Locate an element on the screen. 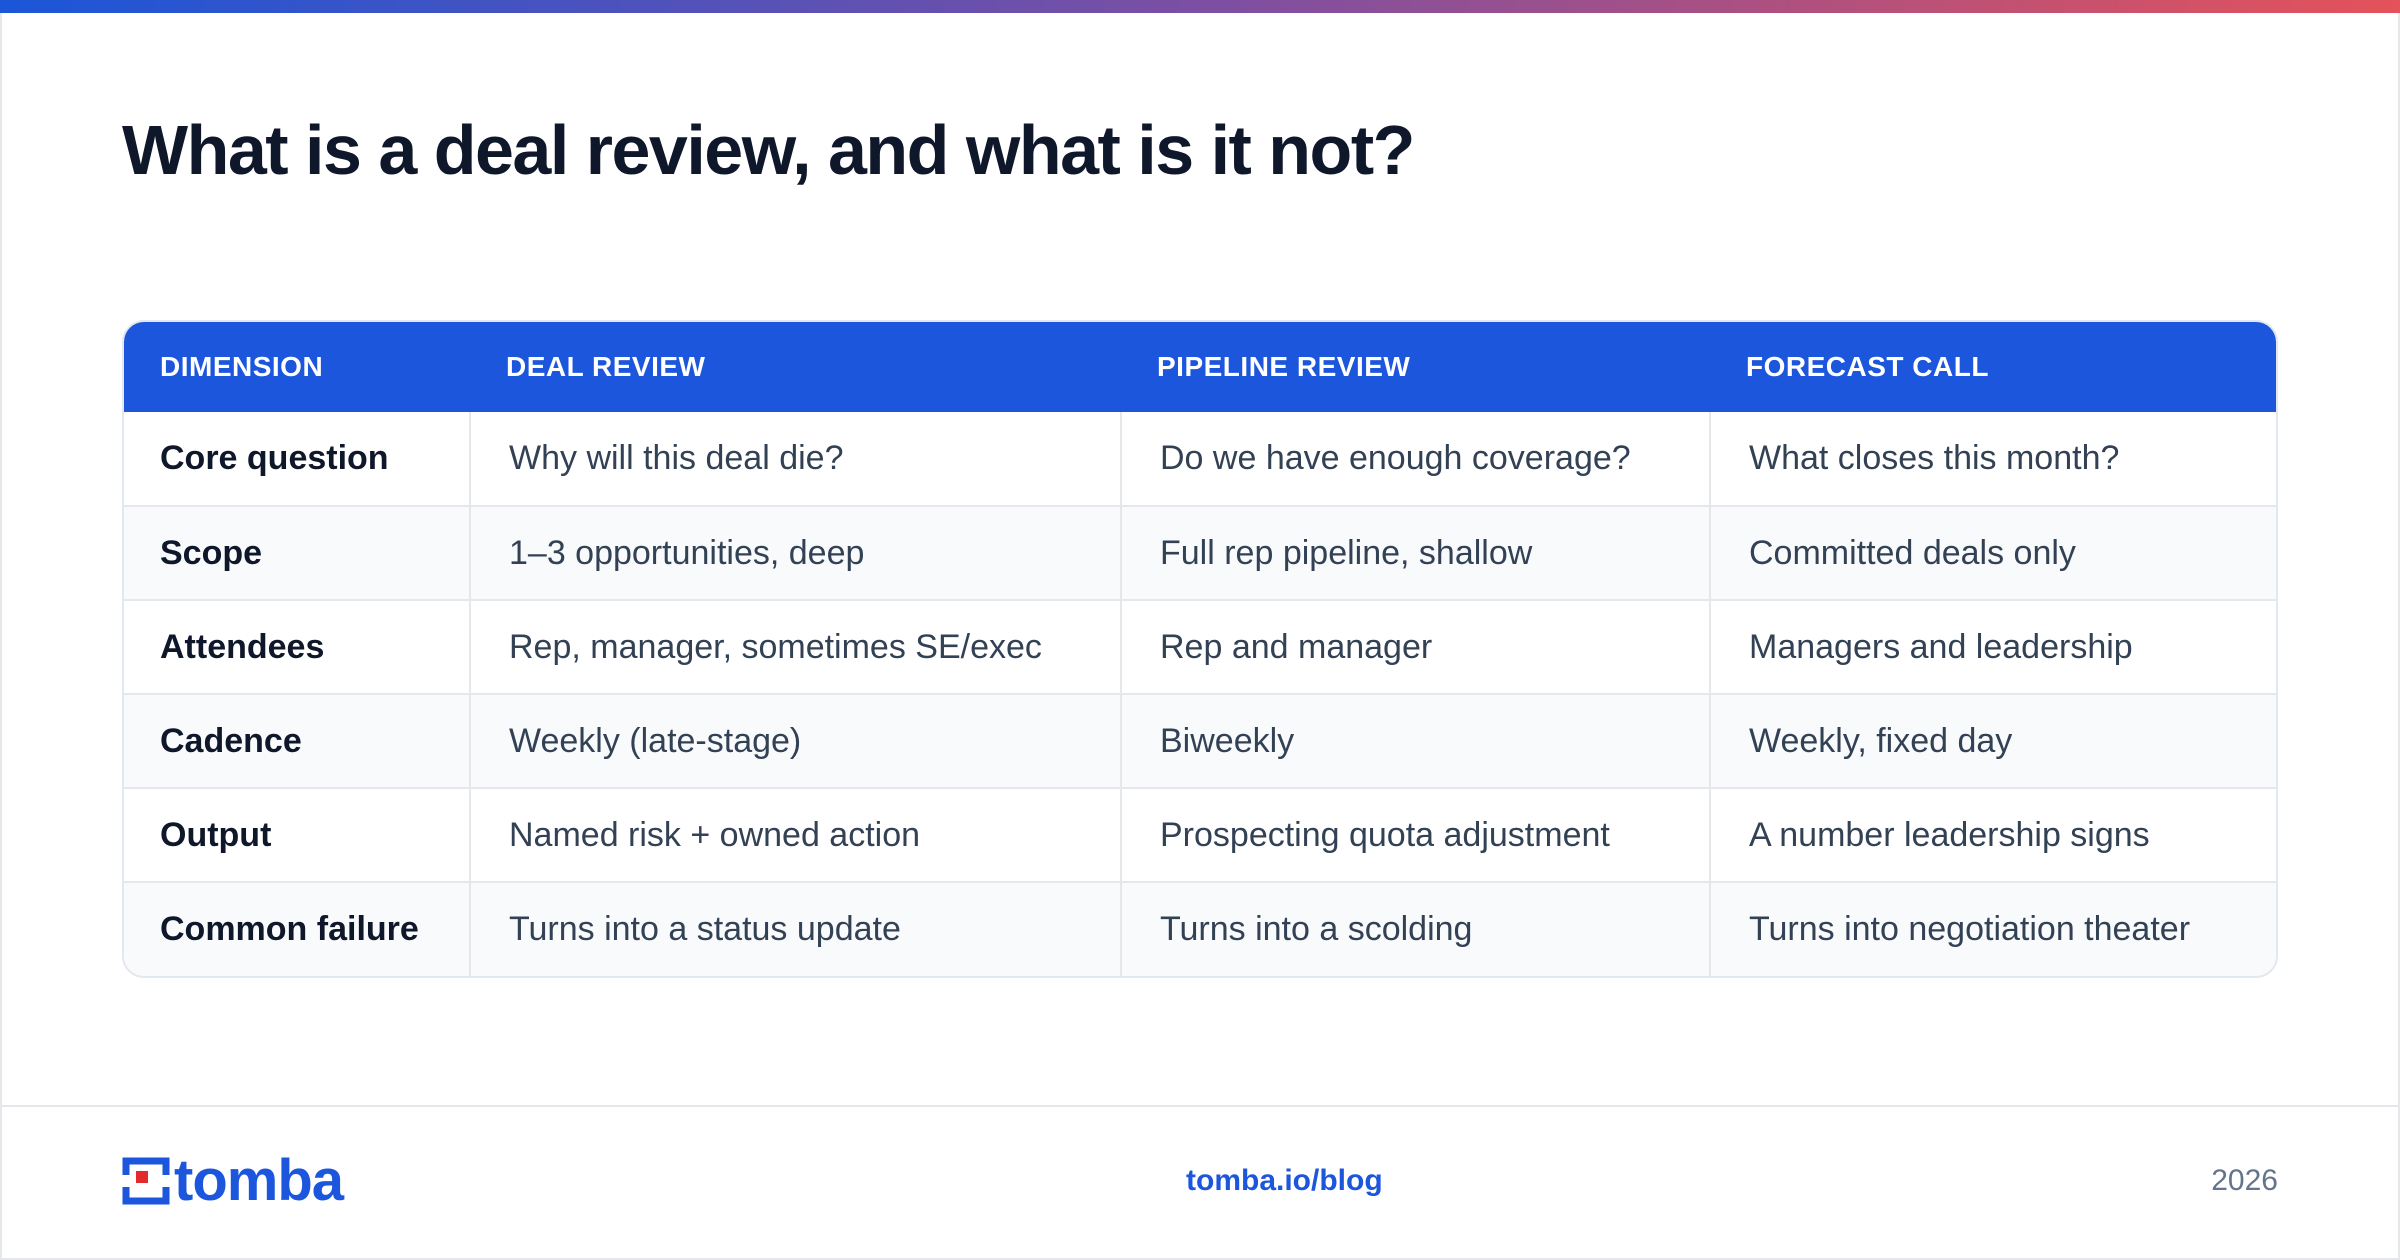 This screenshot has width=2400, height=1260. cell-deal-review: Weekly (late-stage) is located at coordinates (795, 740).